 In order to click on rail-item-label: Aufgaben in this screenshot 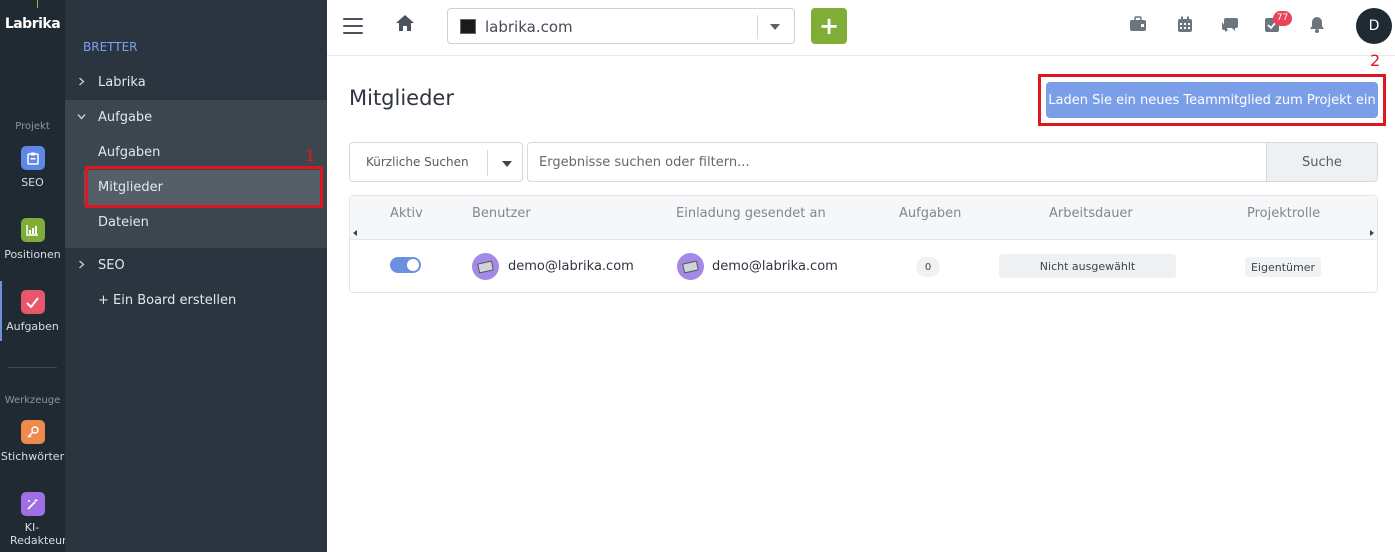, I will do `click(32, 326)`.